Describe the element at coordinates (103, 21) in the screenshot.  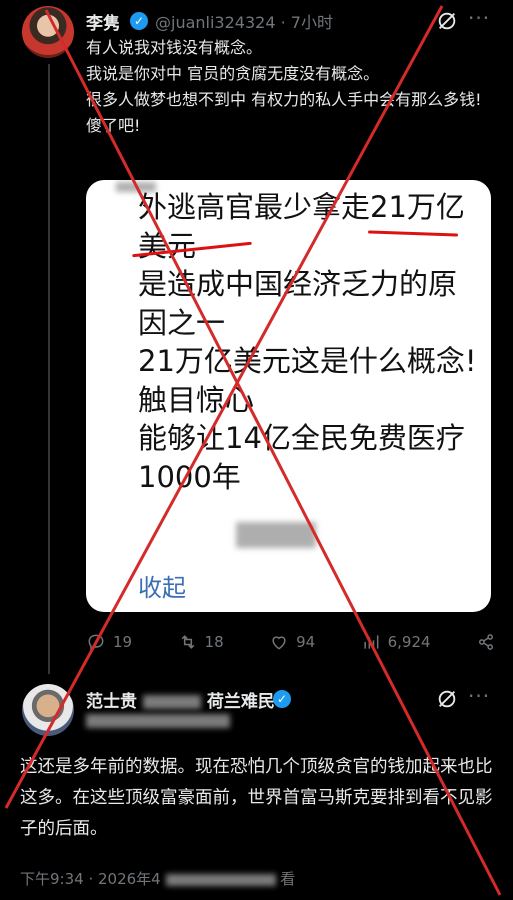
I see `author-name: 李隽` at that location.